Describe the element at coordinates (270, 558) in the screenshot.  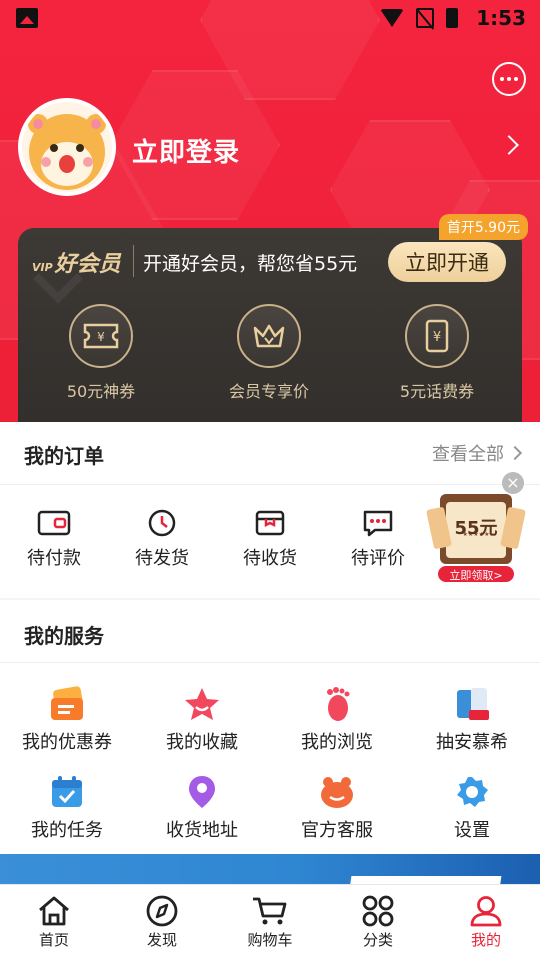
I see `order-item-label: 待收货` at that location.